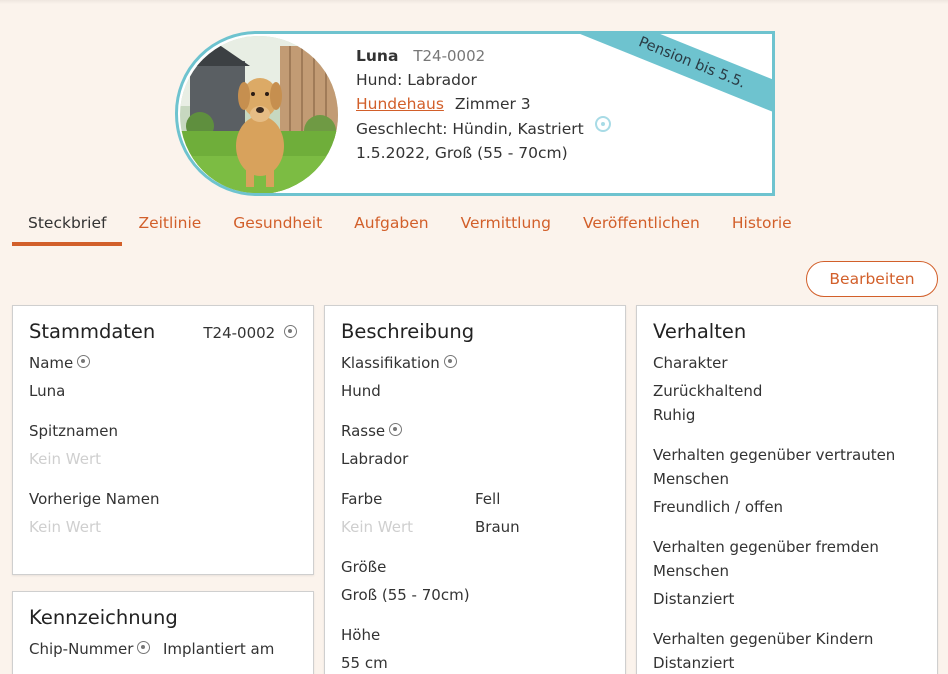 This screenshot has height=674, width=948. What do you see at coordinates (362, 499) in the screenshot?
I see `color-label: Farbe` at bounding box center [362, 499].